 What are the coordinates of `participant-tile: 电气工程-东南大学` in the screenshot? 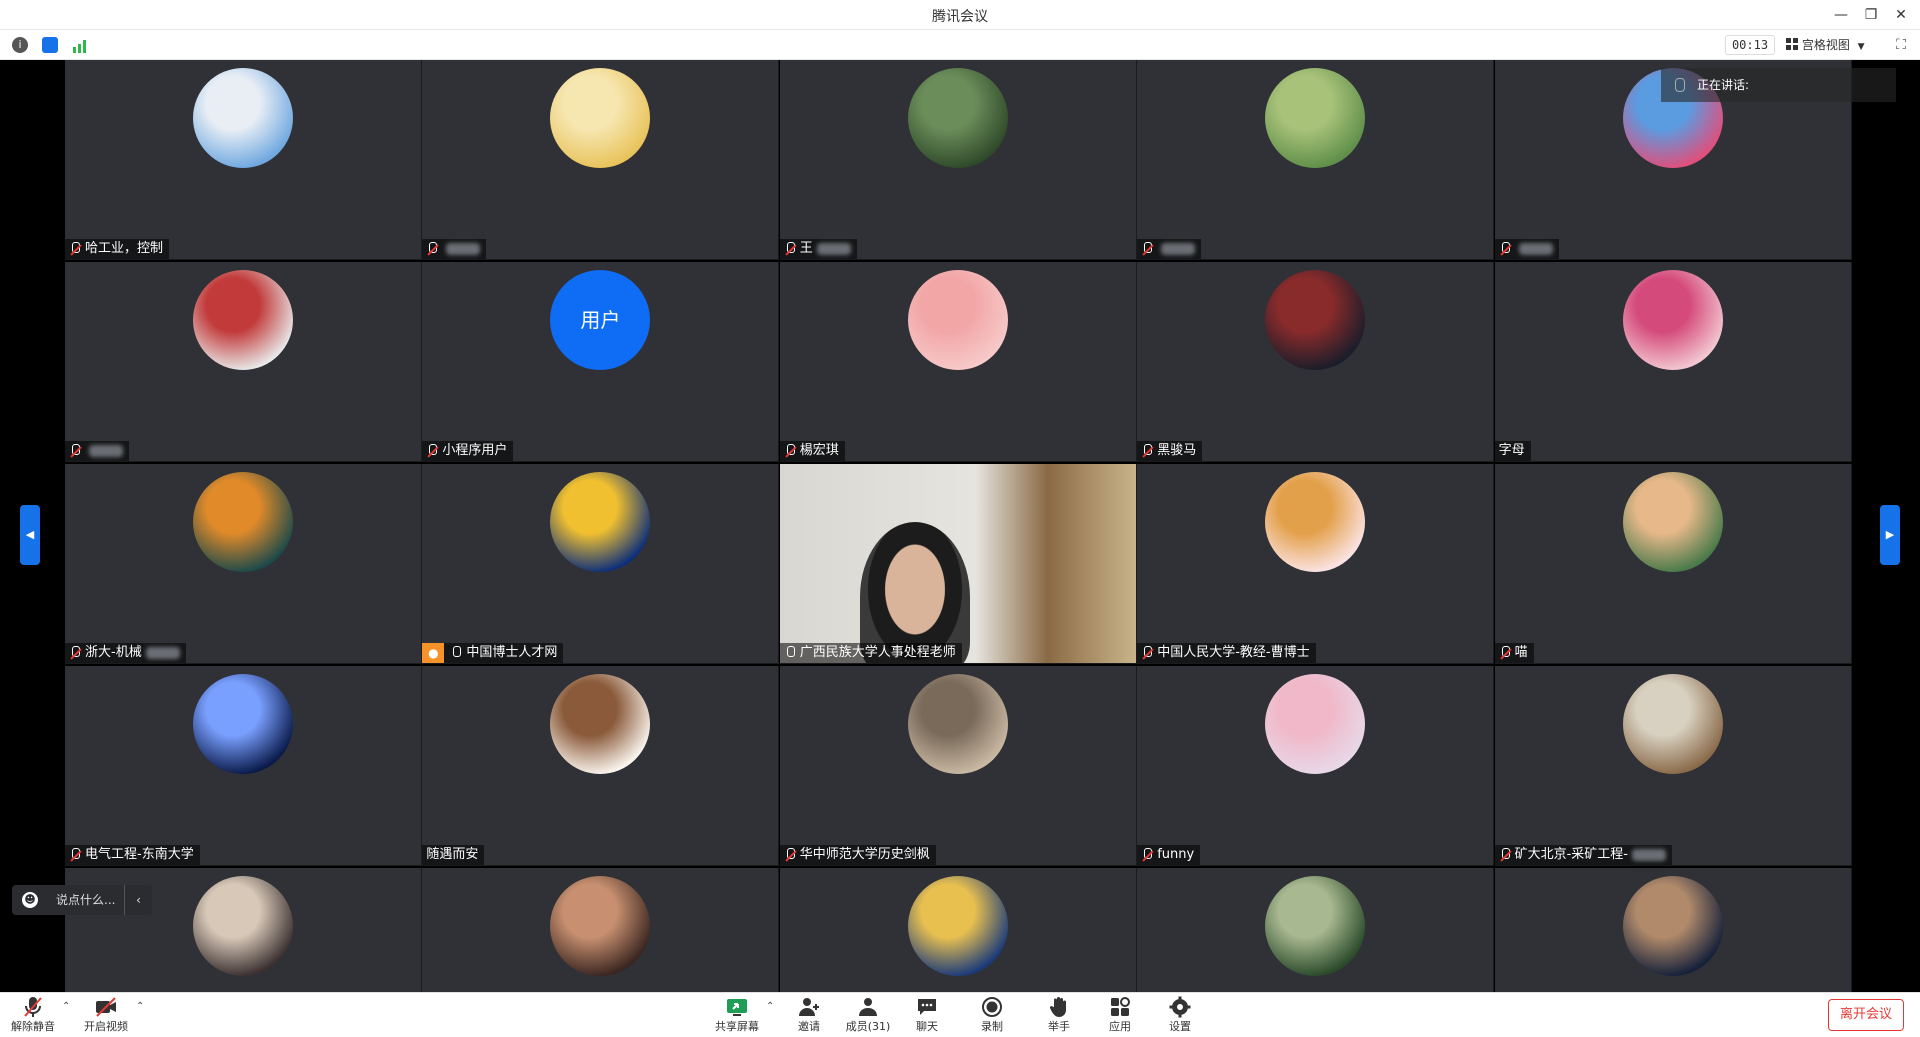 It's located at (243, 766).